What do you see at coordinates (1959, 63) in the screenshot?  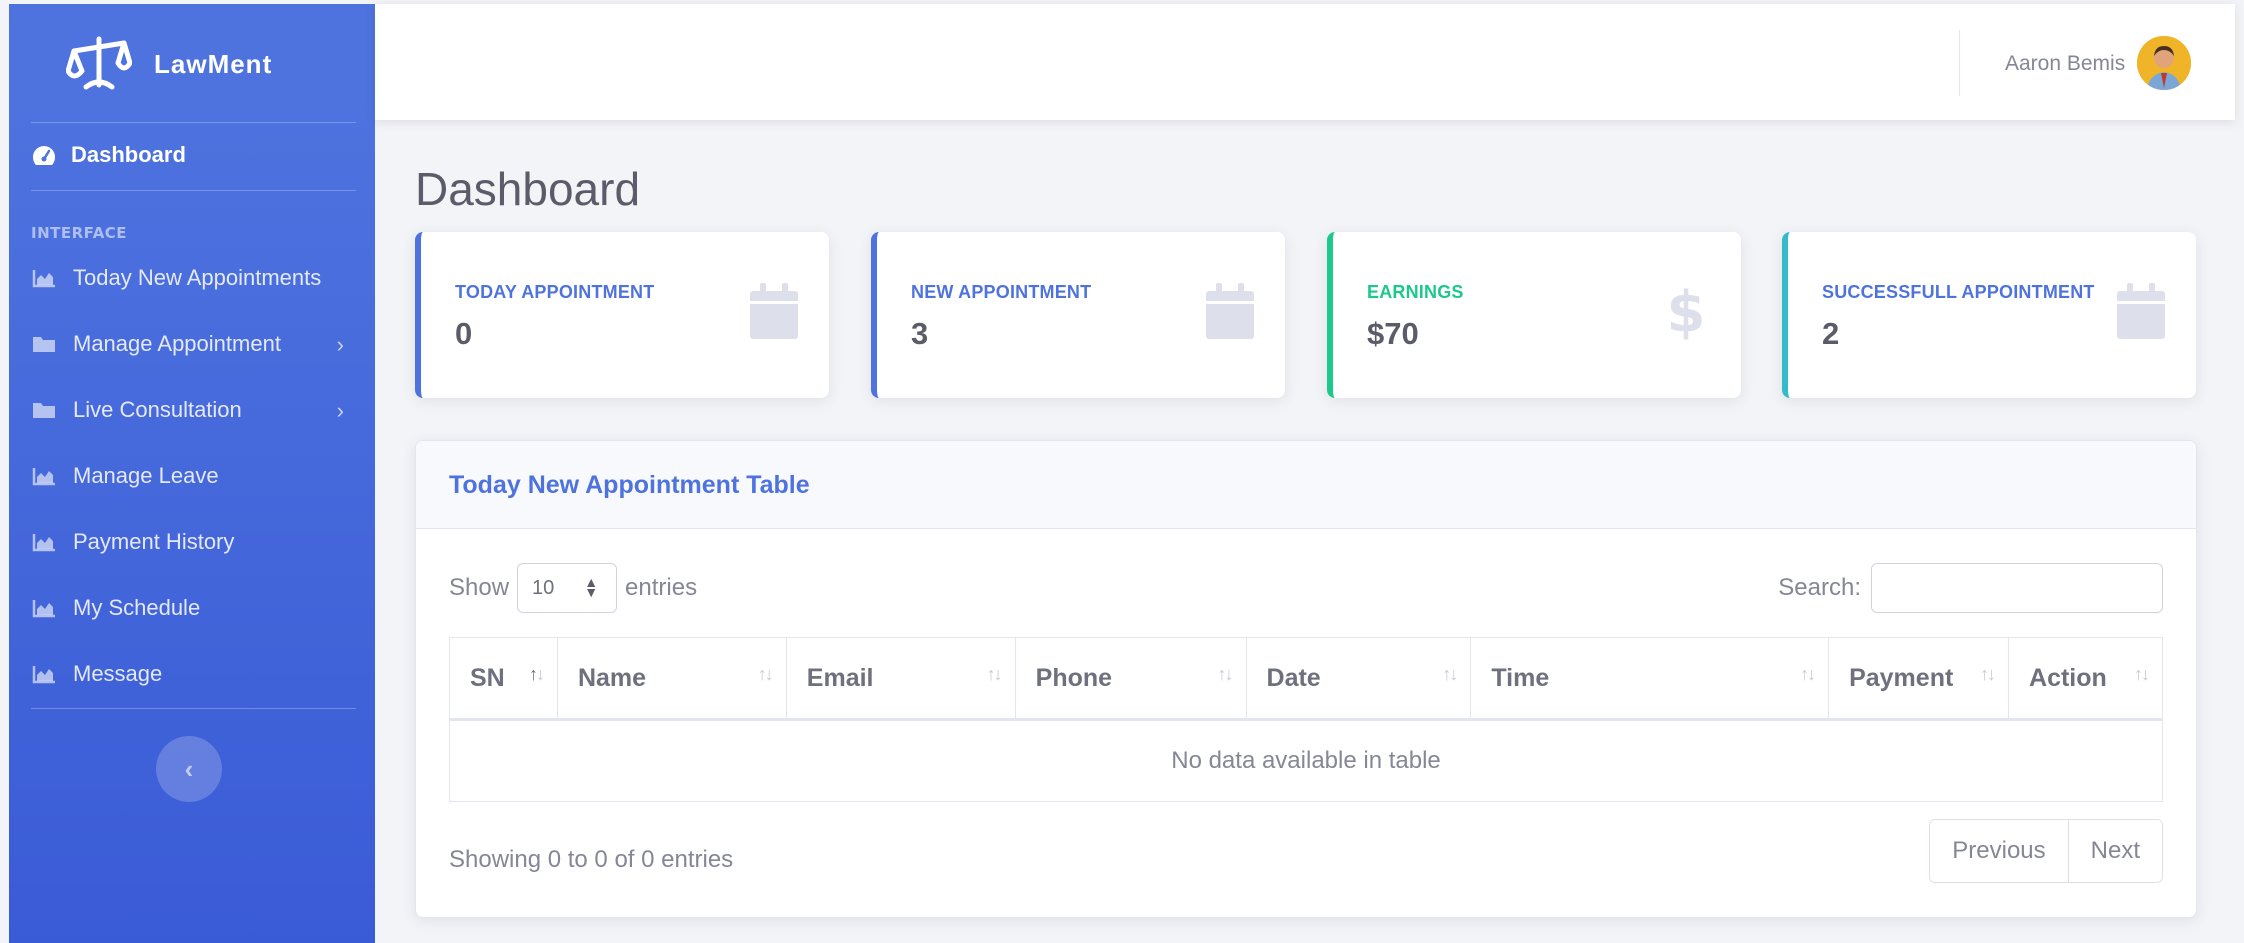 I see `topbar-divider` at bounding box center [1959, 63].